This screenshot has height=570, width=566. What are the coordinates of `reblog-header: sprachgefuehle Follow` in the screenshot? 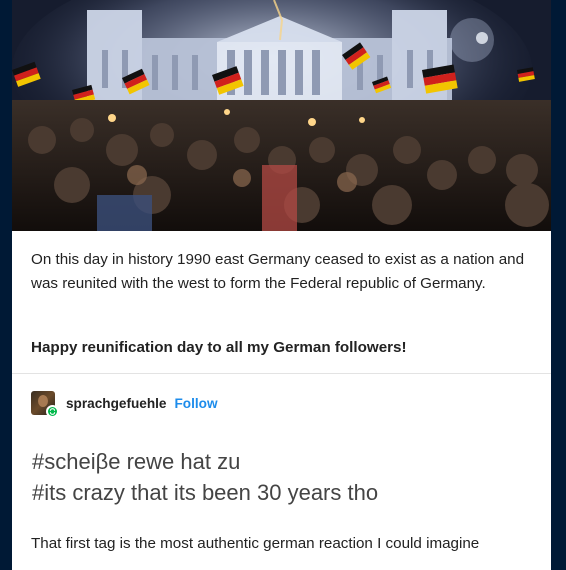 It's located at (124, 404).